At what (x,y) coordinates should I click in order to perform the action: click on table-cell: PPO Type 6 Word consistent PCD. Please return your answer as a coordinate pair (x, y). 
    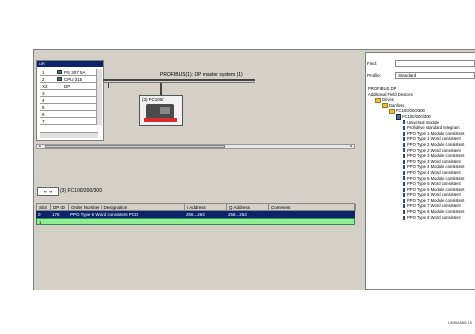
    Looking at the image, I should click on (104, 214).